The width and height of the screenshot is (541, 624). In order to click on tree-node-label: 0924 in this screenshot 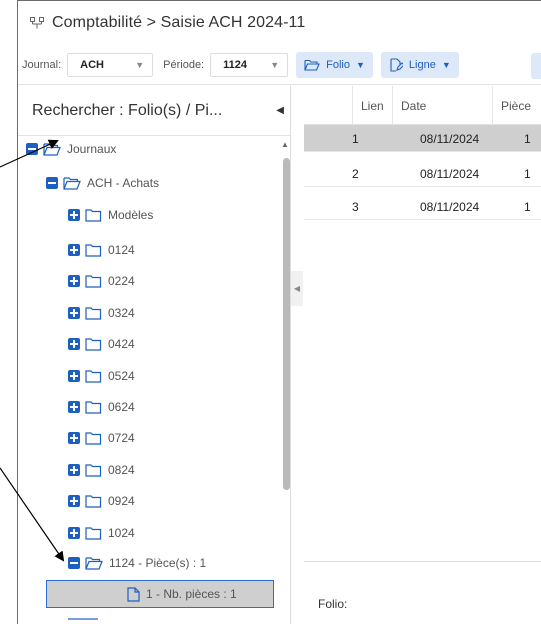, I will do `click(121, 501)`.